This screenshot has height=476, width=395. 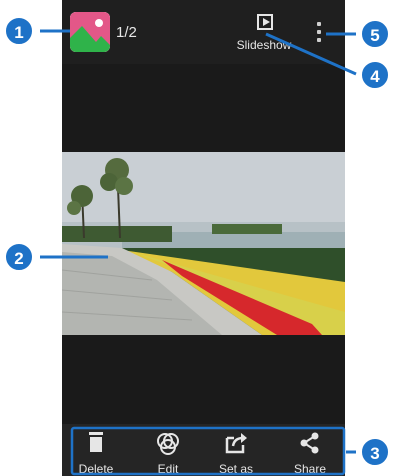 What do you see at coordinates (309, 443) in the screenshot?
I see `share-icon` at bounding box center [309, 443].